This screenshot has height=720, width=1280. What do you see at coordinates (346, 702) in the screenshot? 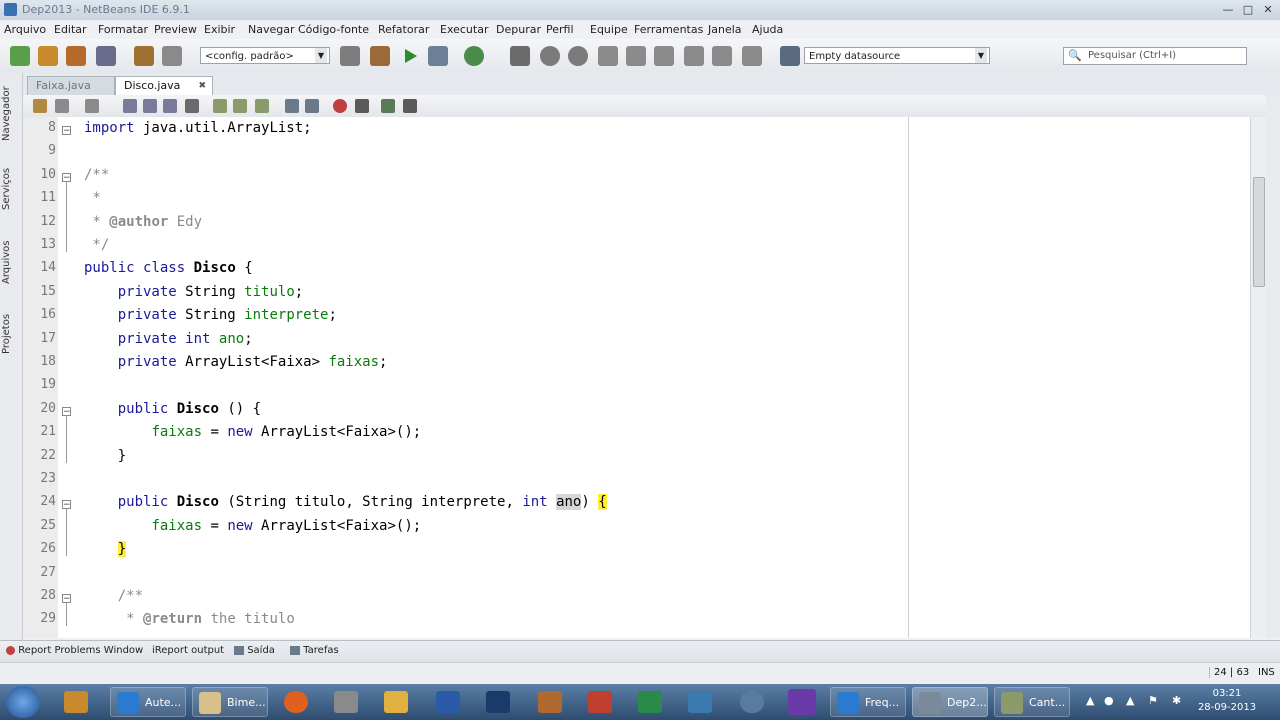
I see `tools-icon` at bounding box center [346, 702].